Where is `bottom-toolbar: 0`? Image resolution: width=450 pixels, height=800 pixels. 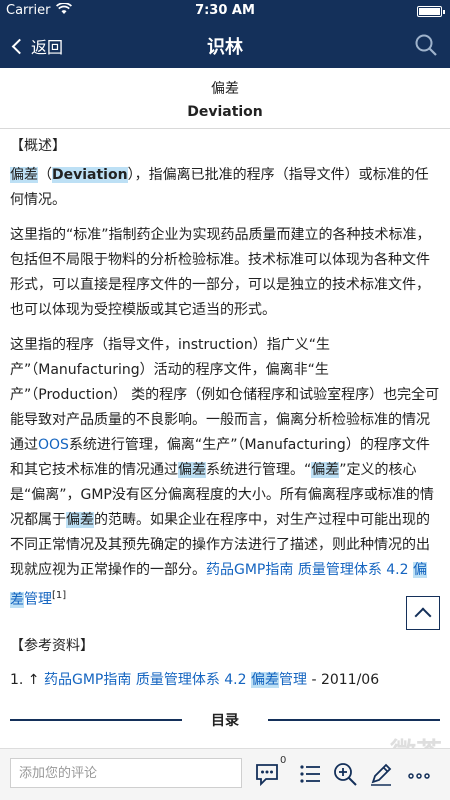 bottom-toolbar: 0 is located at coordinates (225, 774).